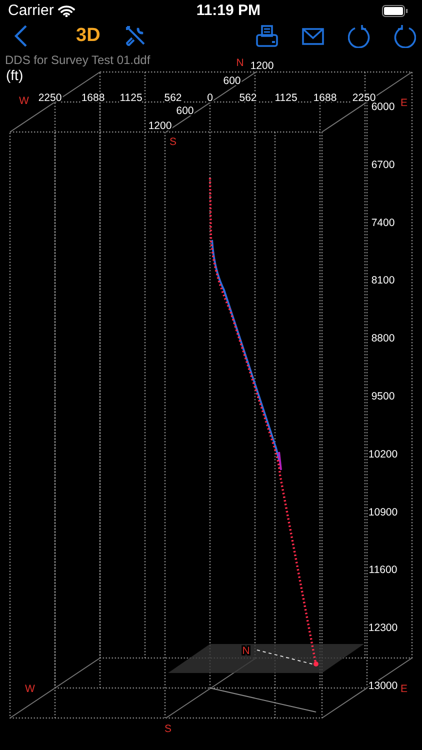  What do you see at coordinates (383, 570) in the screenshot?
I see `depth-label: 11600` at bounding box center [383, 570].